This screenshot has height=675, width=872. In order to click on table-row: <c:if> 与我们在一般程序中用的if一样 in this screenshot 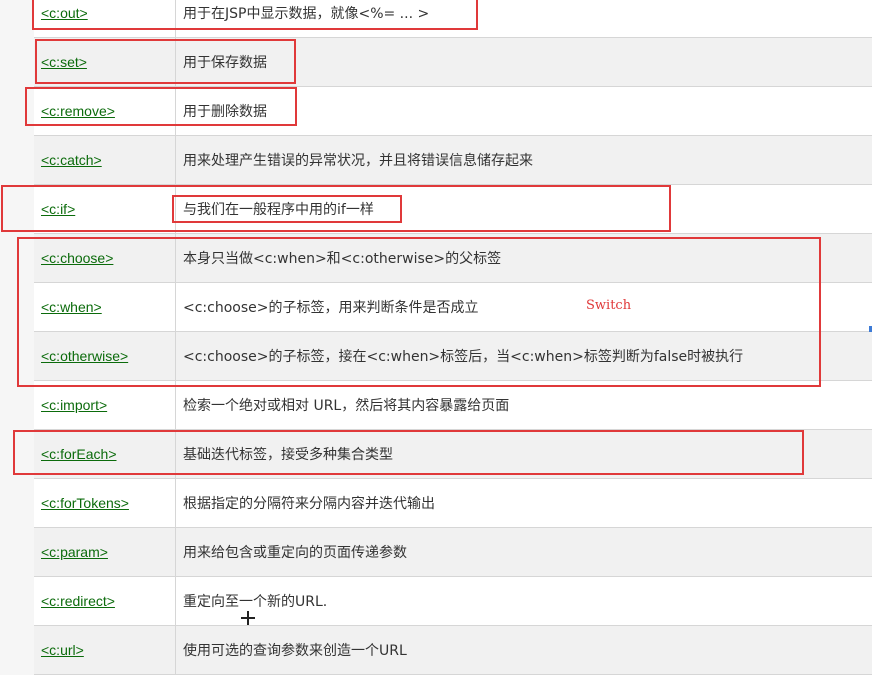, I will do `click(453, 209)`.